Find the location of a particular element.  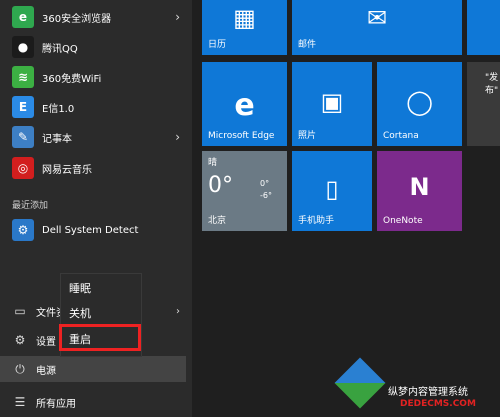

notepad-icon: ✎ is located at coordinates (23, 137).